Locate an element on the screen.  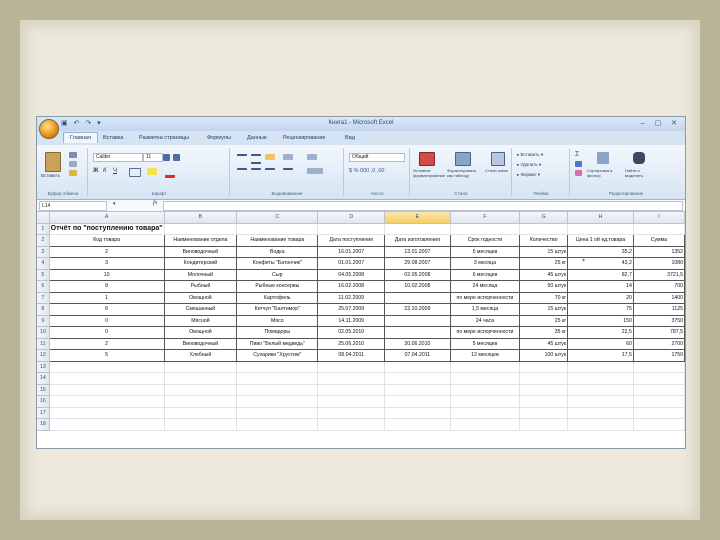
data-cell: 22.10.2009 is located at coordinates (417, 309).